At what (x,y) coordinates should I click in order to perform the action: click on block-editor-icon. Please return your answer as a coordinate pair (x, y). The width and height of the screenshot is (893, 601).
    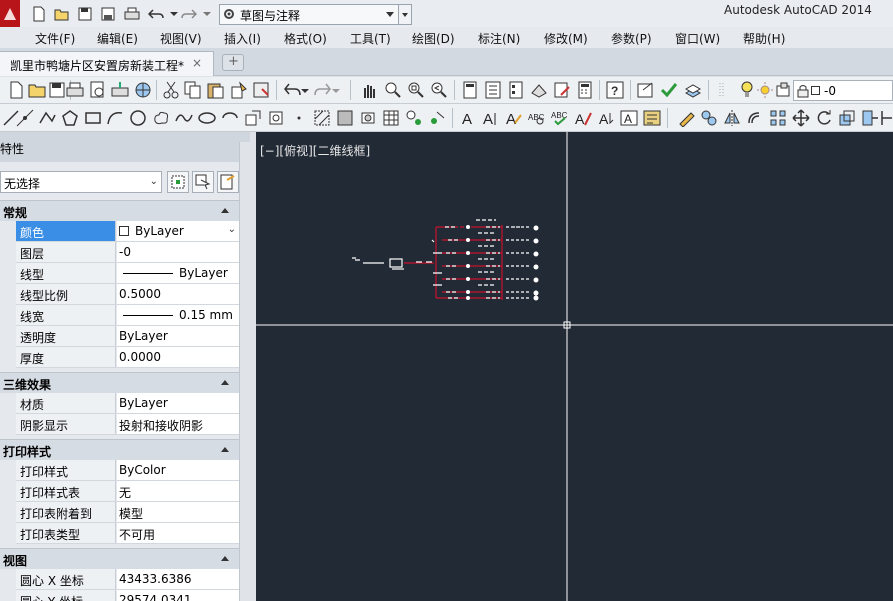
    Looking at the image, I should click on (261, 90).